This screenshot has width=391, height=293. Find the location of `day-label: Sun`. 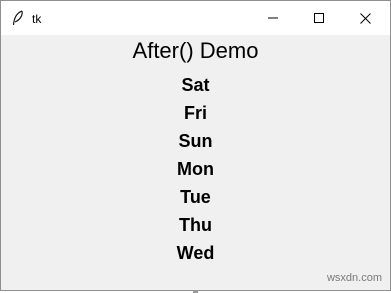

day-label: Sun is located at coordinates (195, 141).